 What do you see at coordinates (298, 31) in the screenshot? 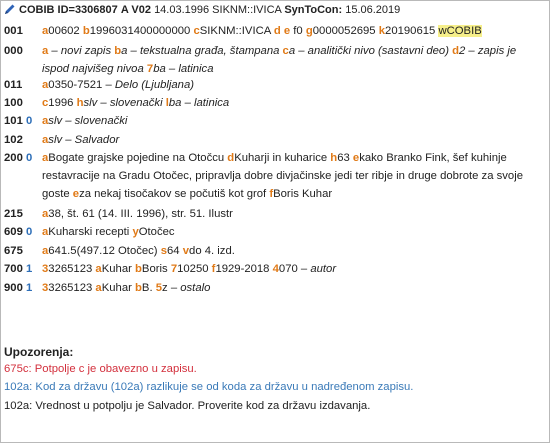
I see `subfield-value: f0` at bounding box center [298, 31].